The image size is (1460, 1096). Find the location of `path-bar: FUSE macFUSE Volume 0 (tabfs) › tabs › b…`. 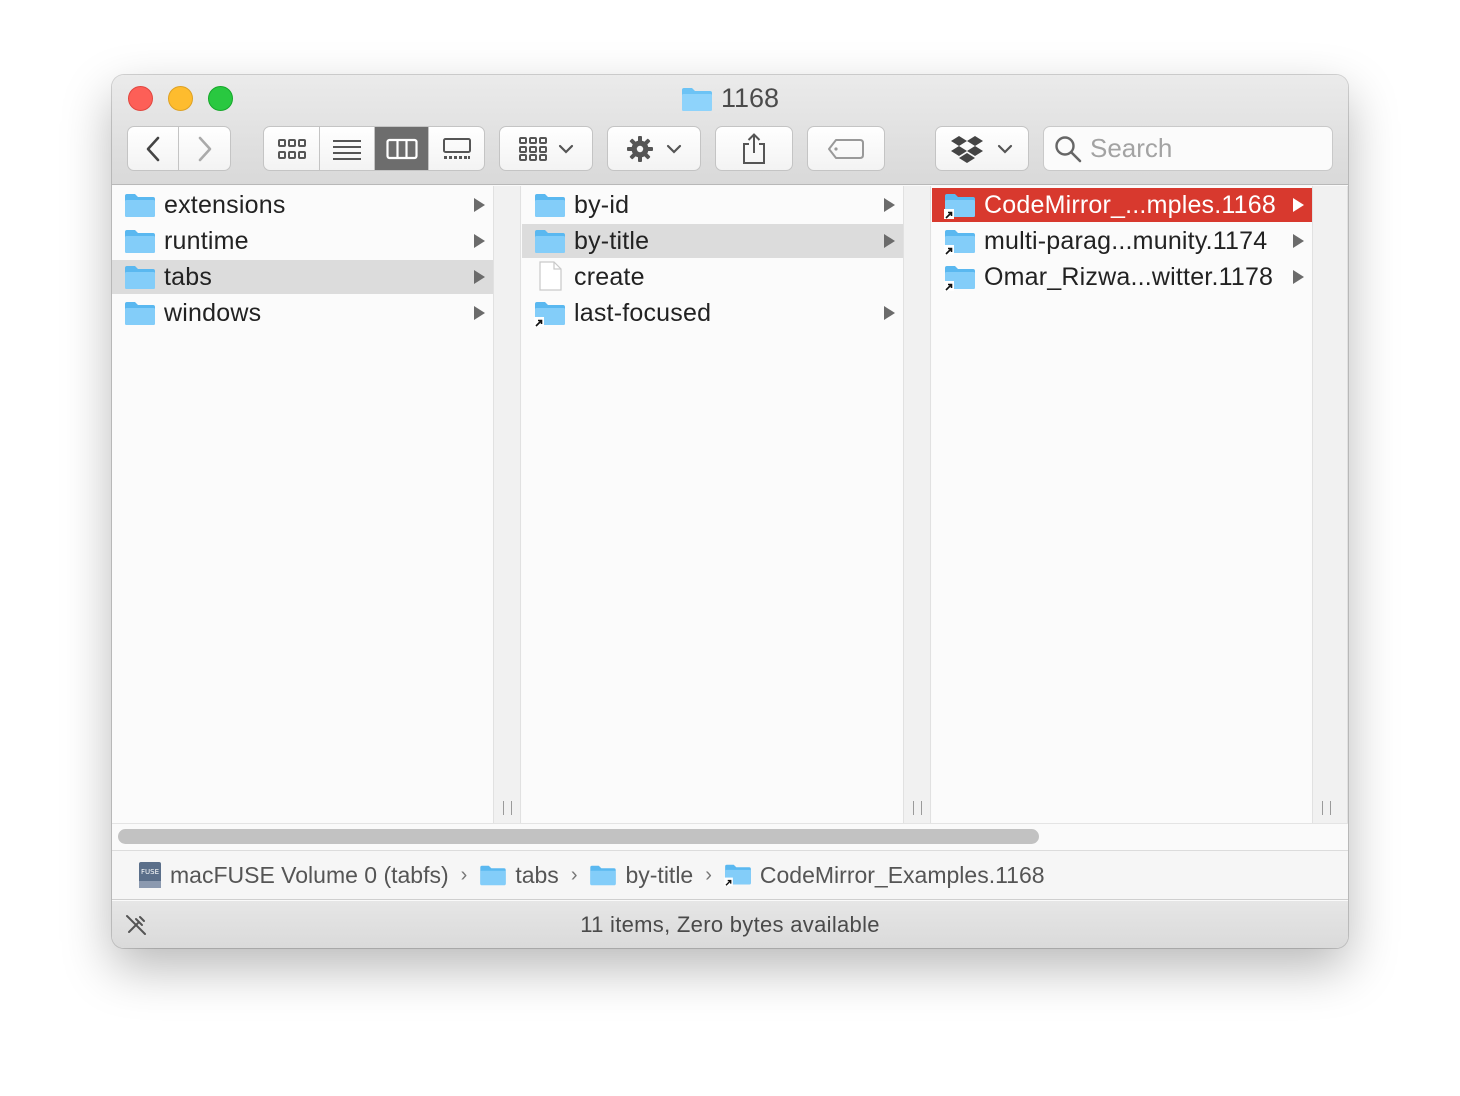

path-bar: FUSE macFUSE Volume 0 (tabfs) › tabs › b… is located at coordinates (730, 875).